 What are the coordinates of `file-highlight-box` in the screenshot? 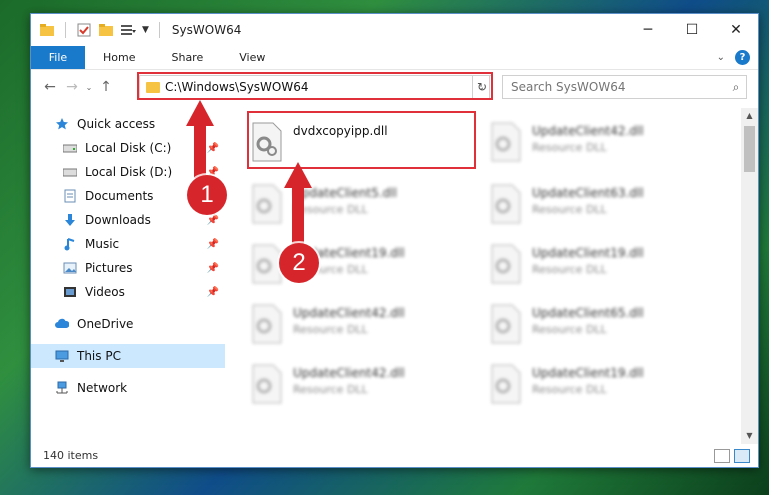 It's located at (361, 140).